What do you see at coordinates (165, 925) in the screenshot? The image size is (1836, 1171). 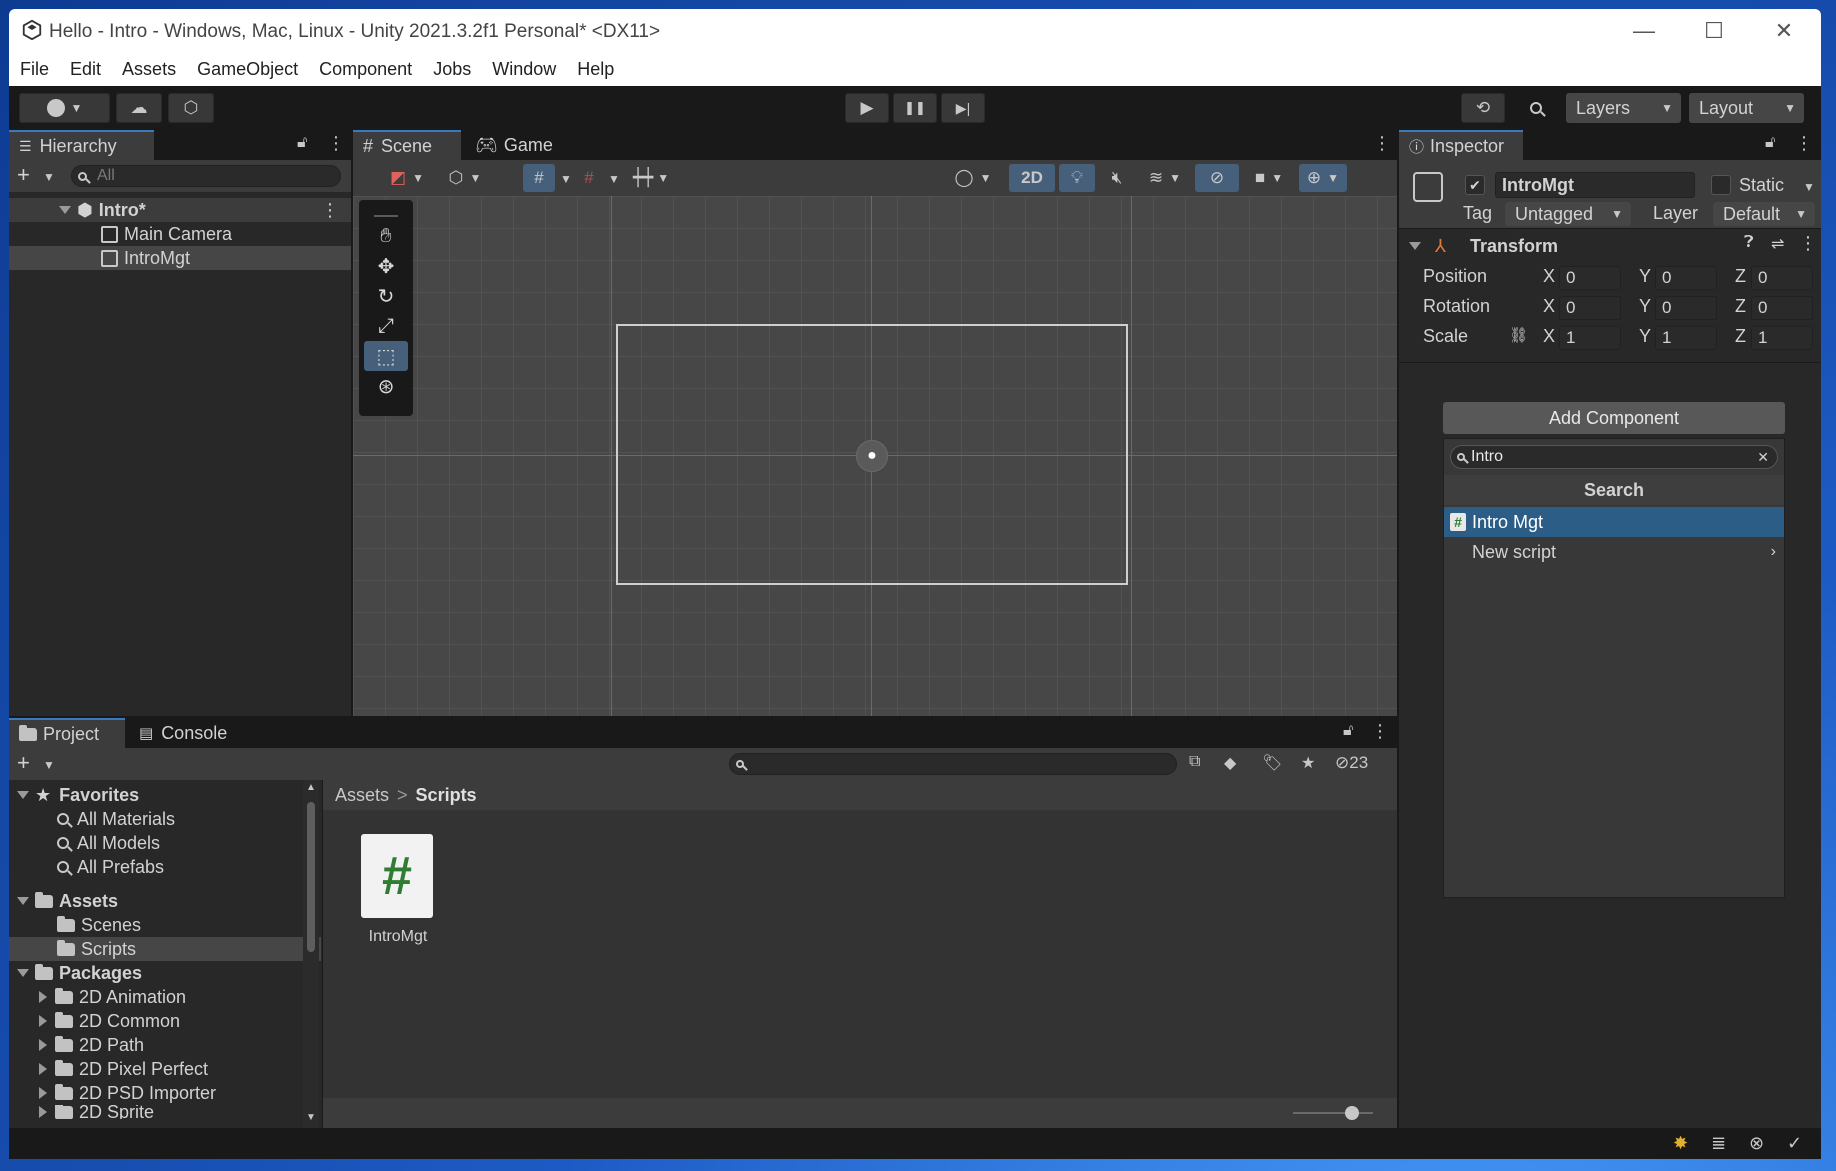 I see `tree-item: Scenes` at bounding box center [165, 925].